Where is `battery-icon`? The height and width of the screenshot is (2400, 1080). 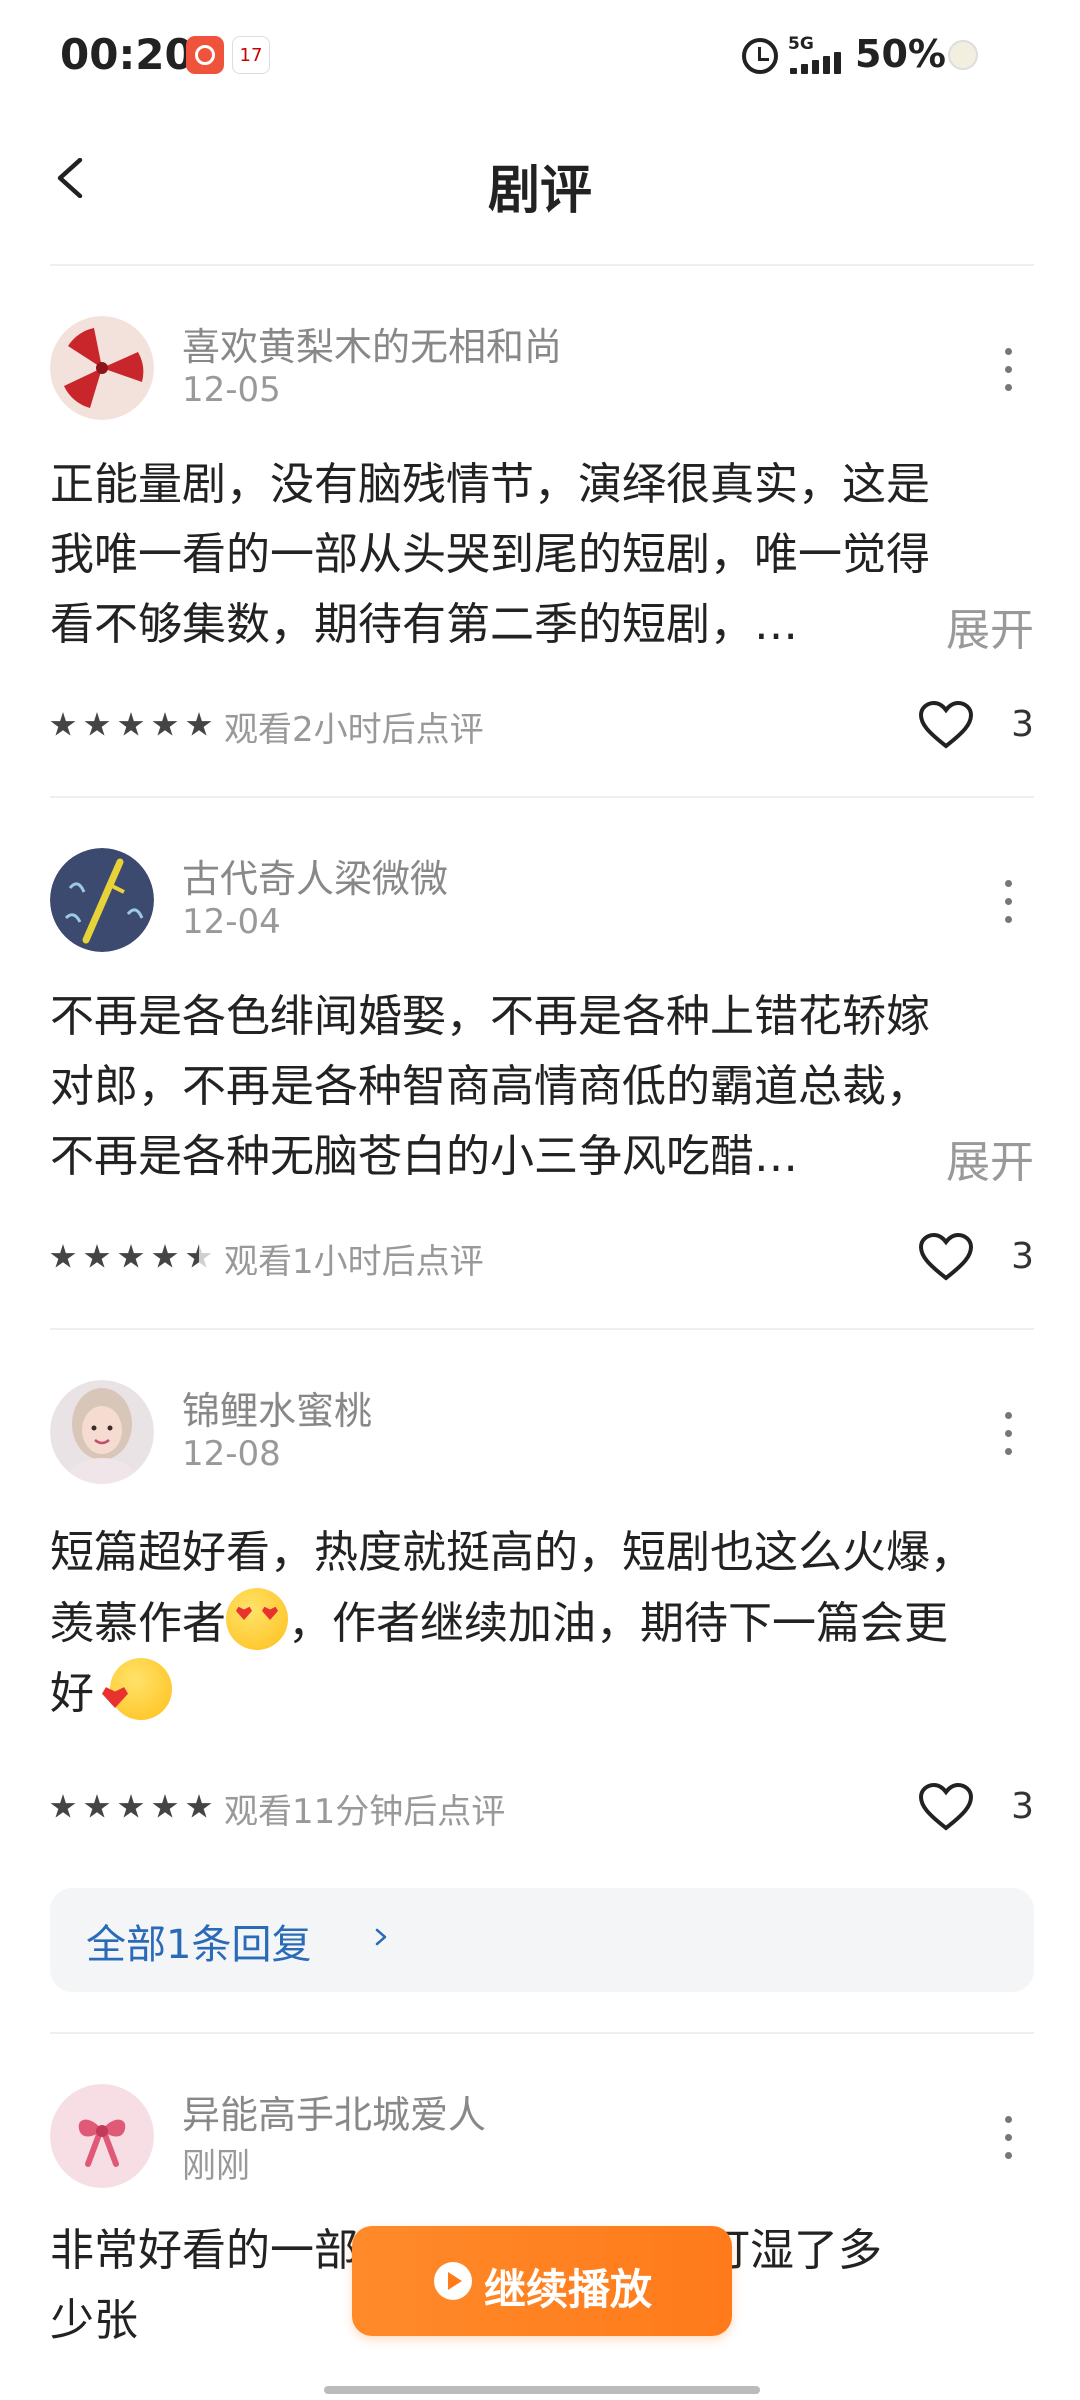
battery-icon is located at coordinates (963, 55).